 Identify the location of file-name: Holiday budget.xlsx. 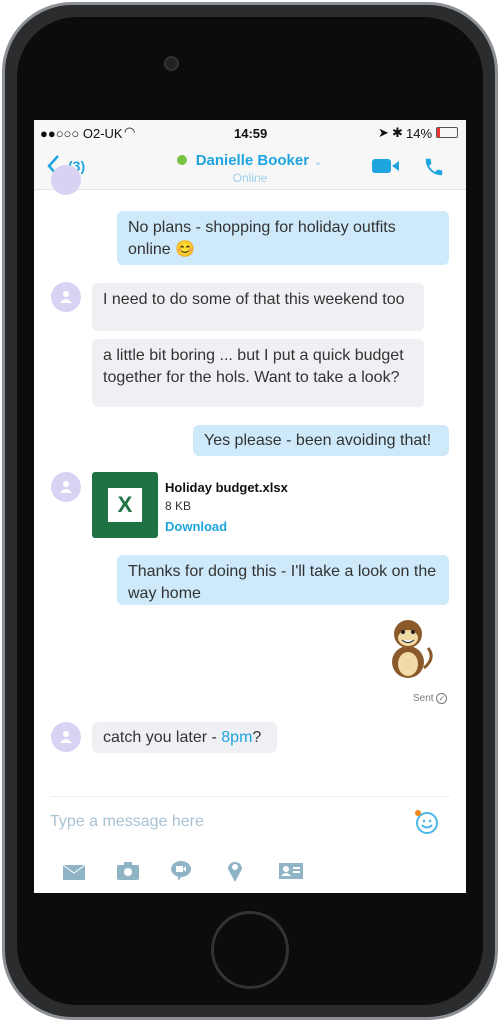
(226, 487).